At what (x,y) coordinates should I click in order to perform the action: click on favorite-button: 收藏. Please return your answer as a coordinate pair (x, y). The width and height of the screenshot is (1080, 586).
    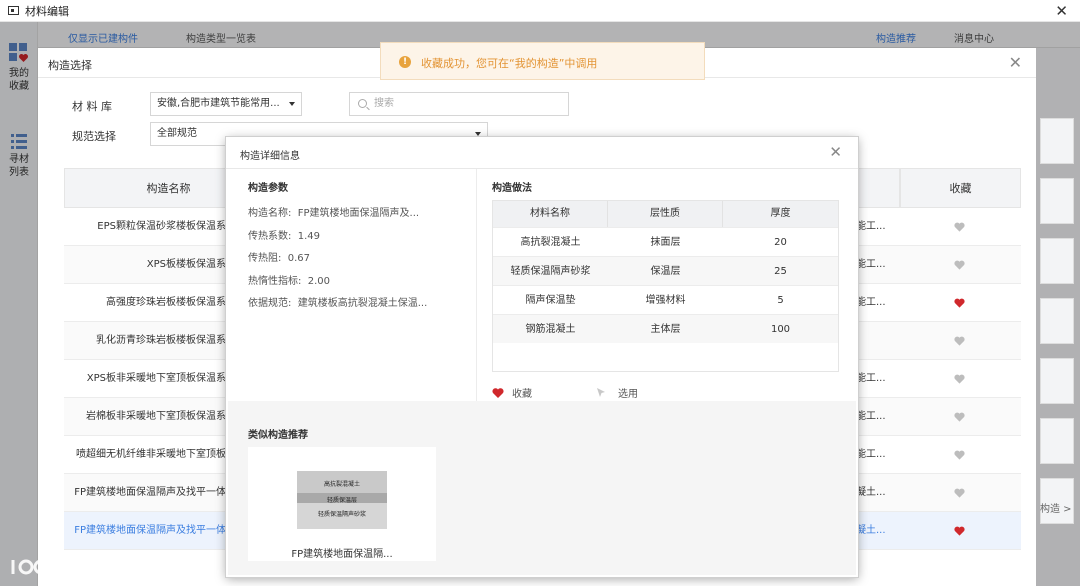
    Looking at the image, I should click on (512, 392).